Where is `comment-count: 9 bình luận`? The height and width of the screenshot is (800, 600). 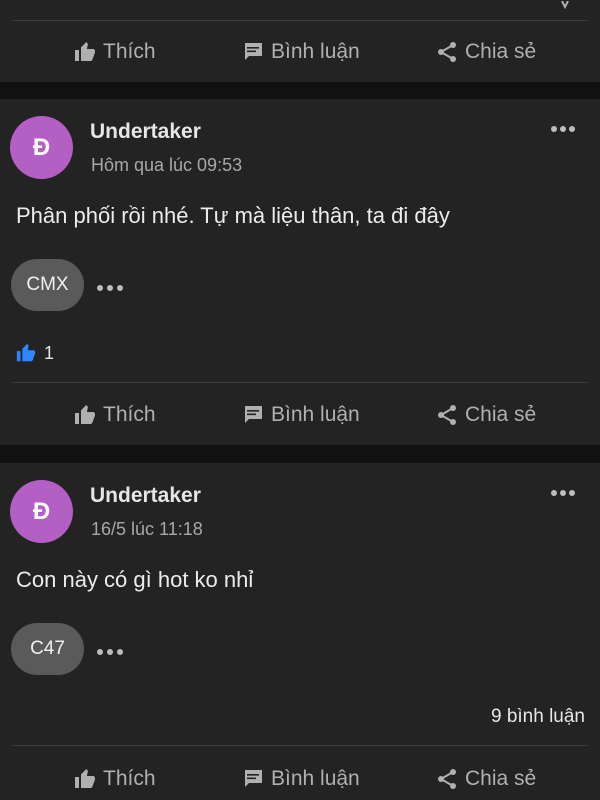
comment-count: 9 bình luận is located at coordinates (538, 717).